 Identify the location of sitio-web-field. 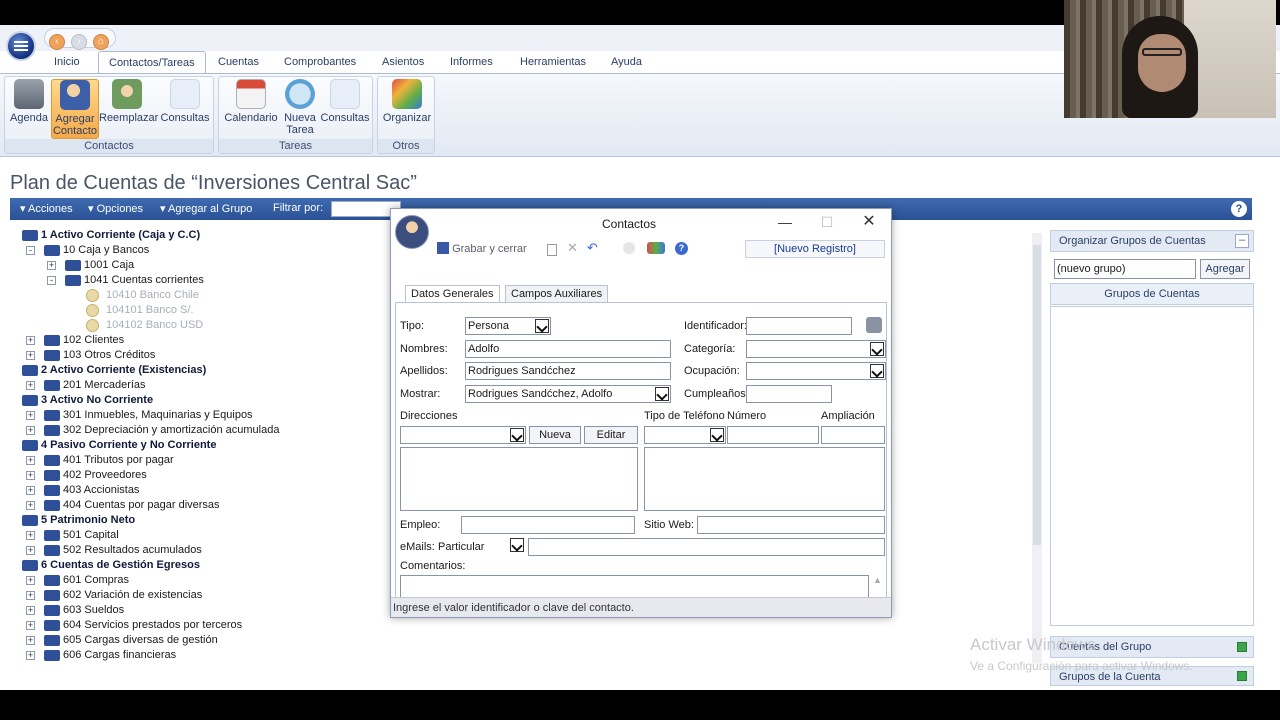
(791, 525).